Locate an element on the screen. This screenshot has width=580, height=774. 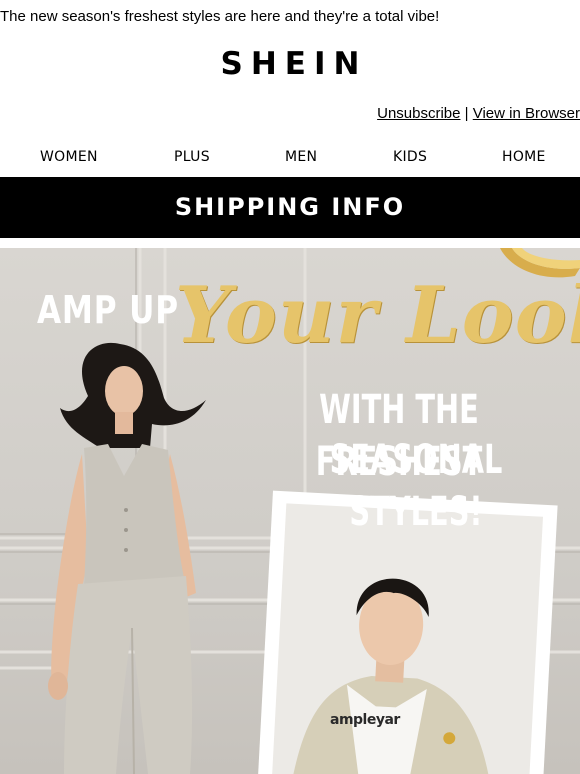
category-nav: WOMEN PLUS MEN KIDS HOME is located at coordinates (290, 158).